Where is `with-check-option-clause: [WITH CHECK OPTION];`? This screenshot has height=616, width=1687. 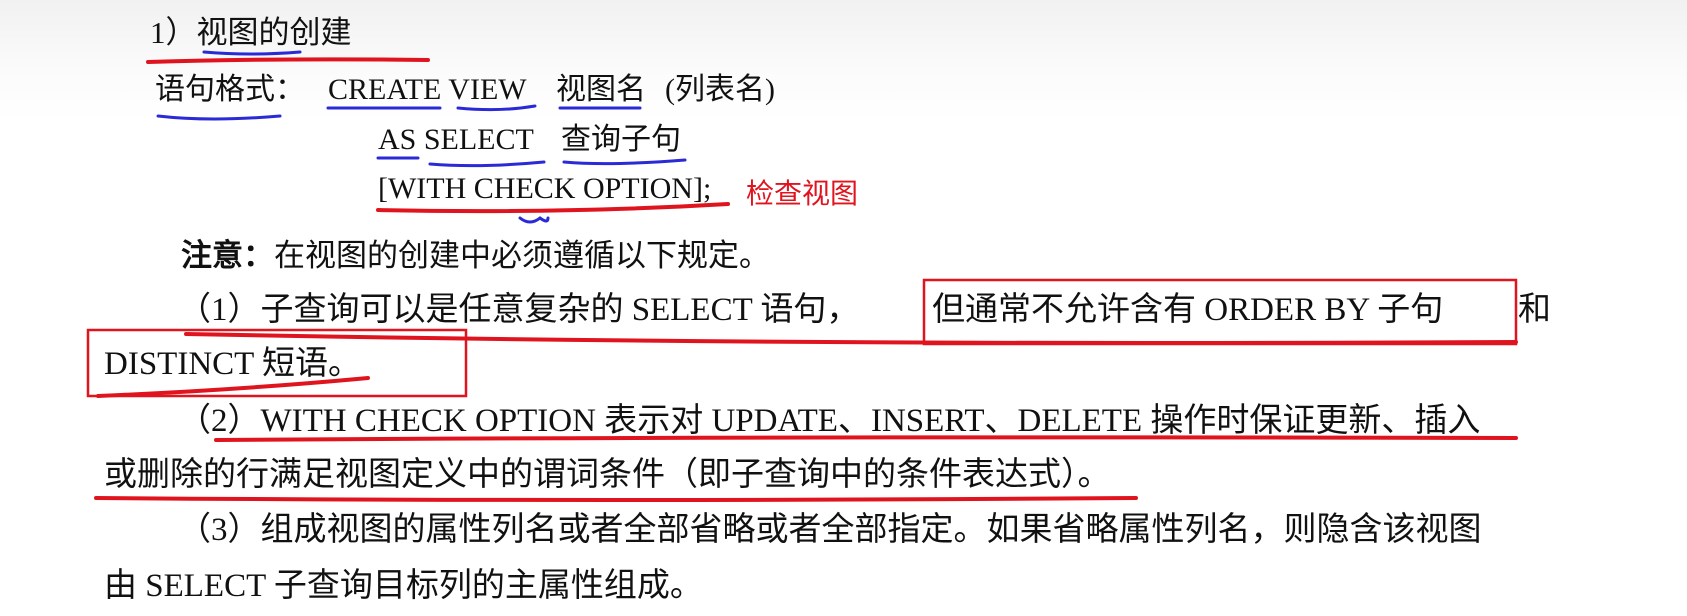 with-check-option-clause: [WITH CHECK OPTION]; is located at coordinates (545, 188).